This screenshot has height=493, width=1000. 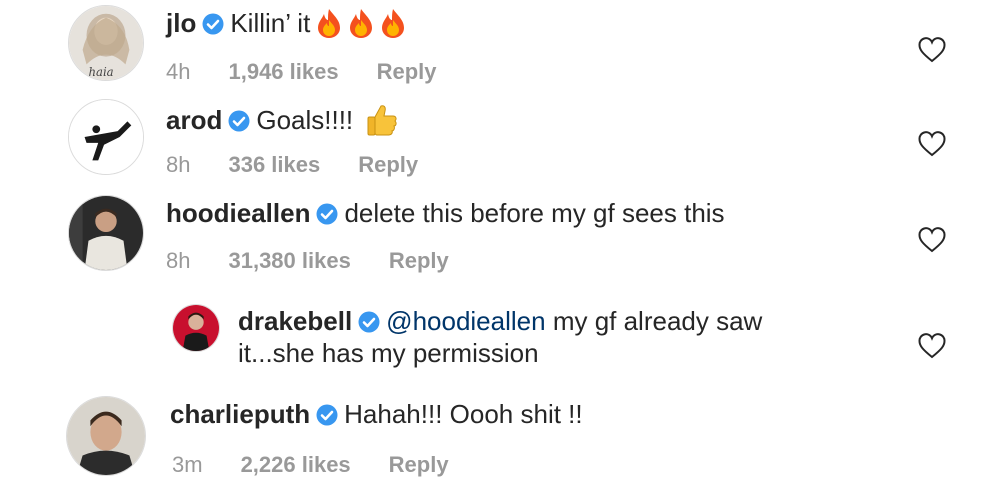 What do you see at coordinates (100, 72) in the screenshot?
I see `svg-text: haia` at bounding box center [100, 72].